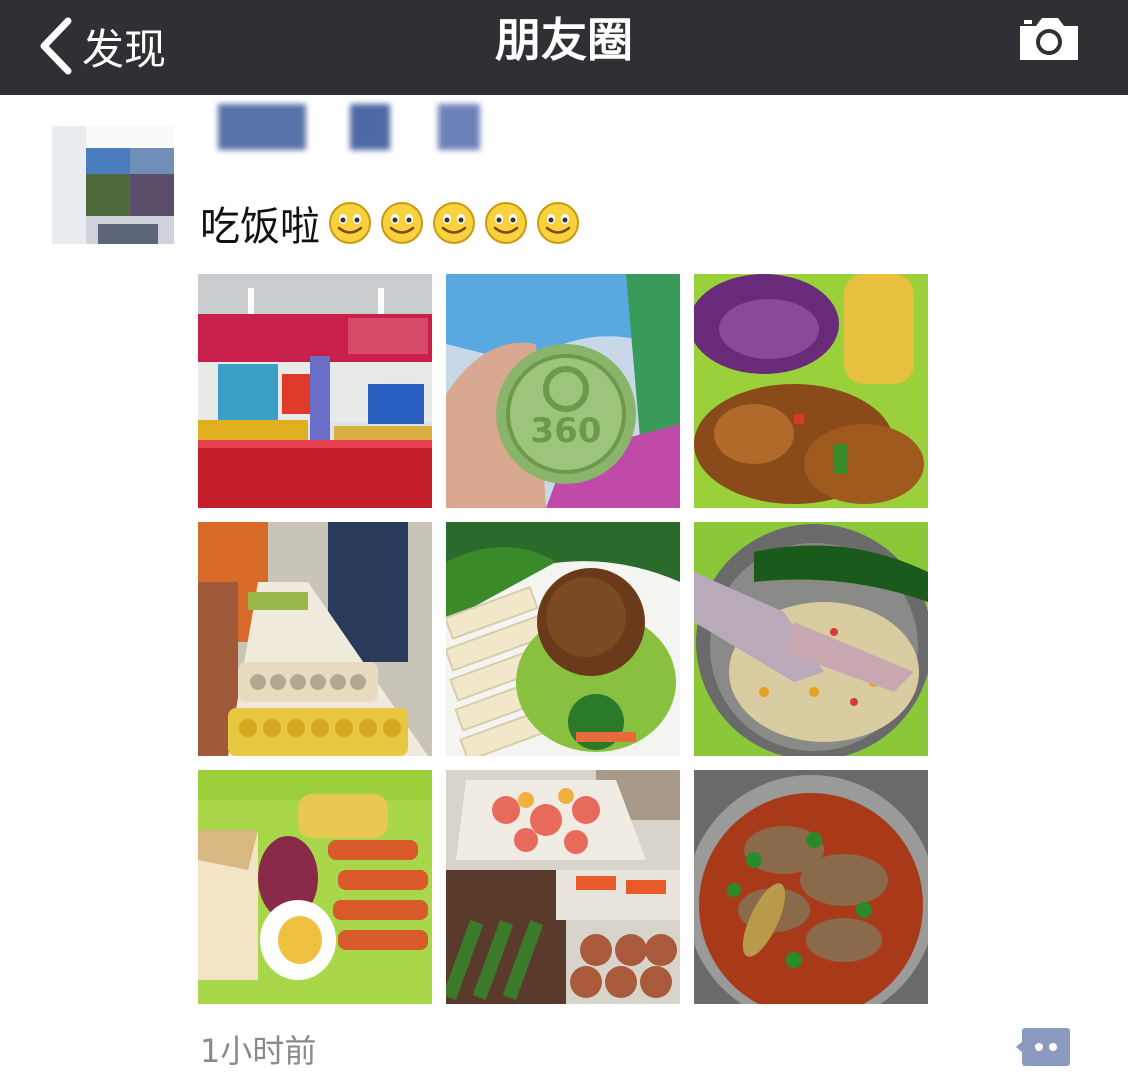 This screenshot has width=1128, height=1079. I want to click on post-text: 吃饭啦, so click(390, 223).